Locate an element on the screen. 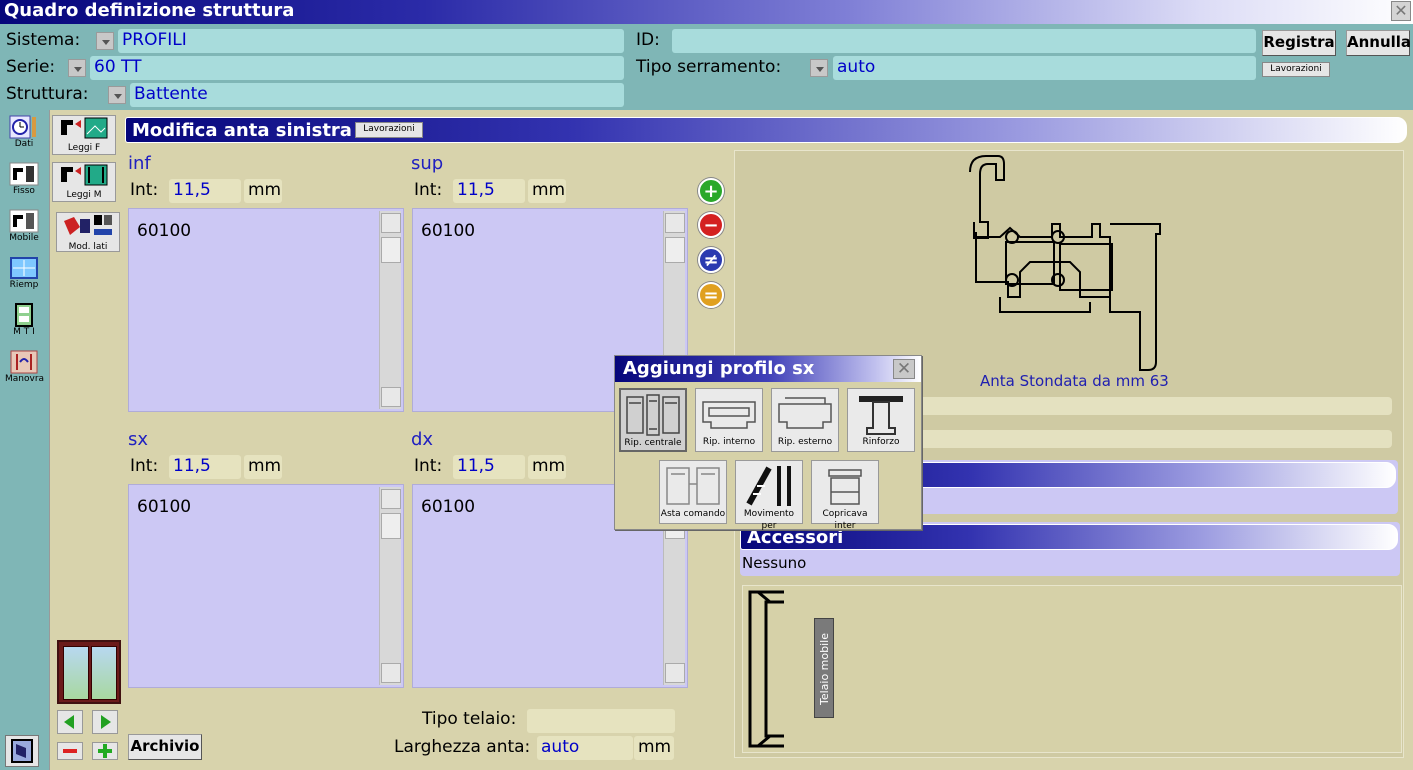 The height and width of the screenshot is (770, 1413). plus-icon is located at coordinates (105, 751).